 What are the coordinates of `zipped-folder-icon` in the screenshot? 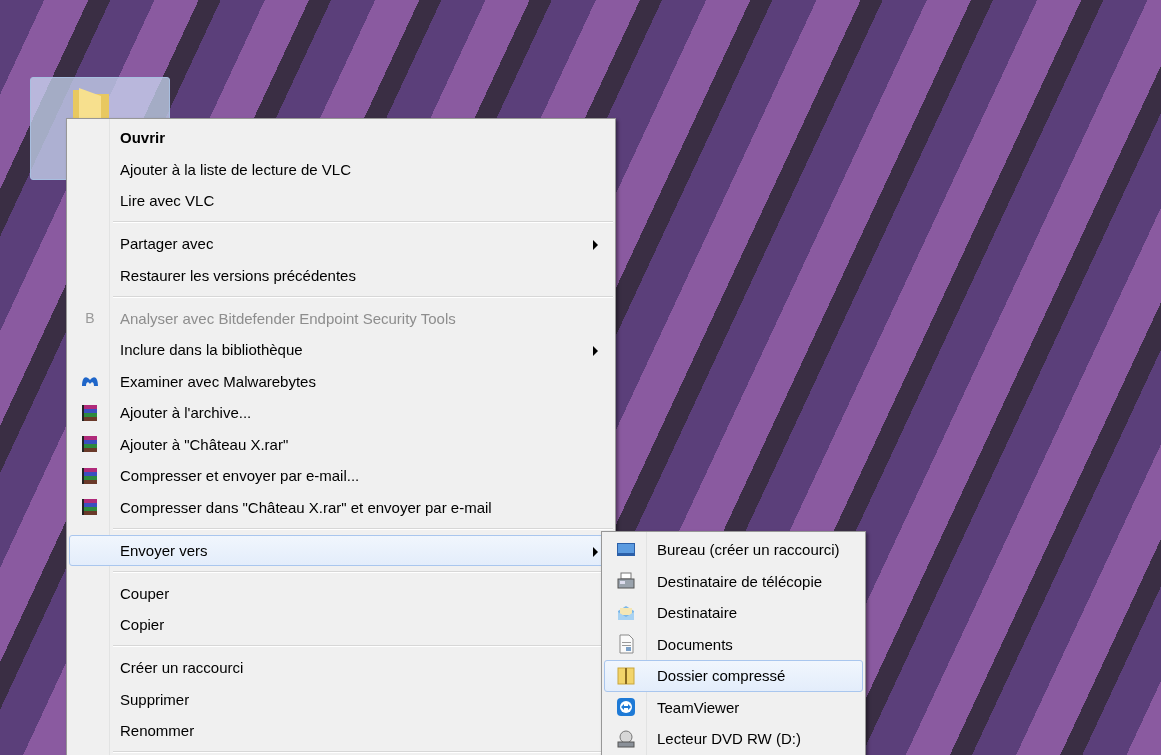 It's located at (626, 675).